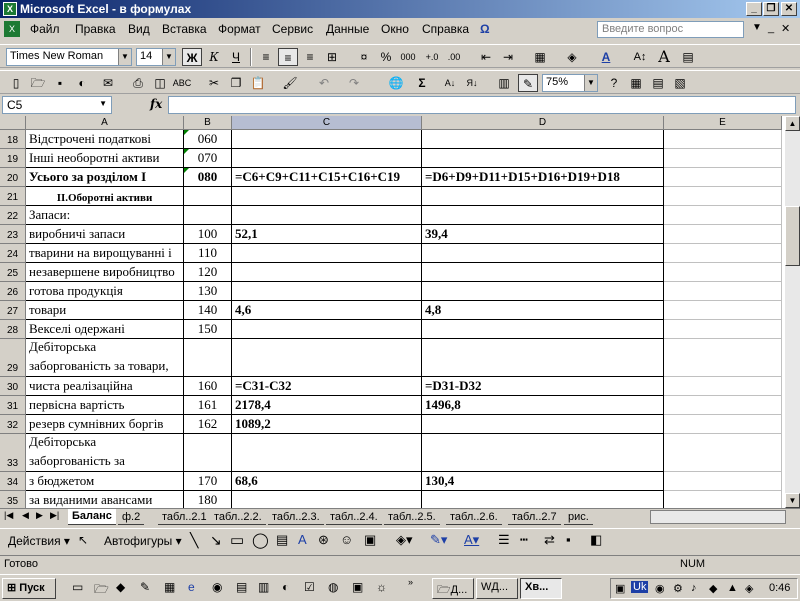 Image resolution: width=800 pixels, height=601 pixels. I want to click on menu-window: Окно, so click(395, 29).